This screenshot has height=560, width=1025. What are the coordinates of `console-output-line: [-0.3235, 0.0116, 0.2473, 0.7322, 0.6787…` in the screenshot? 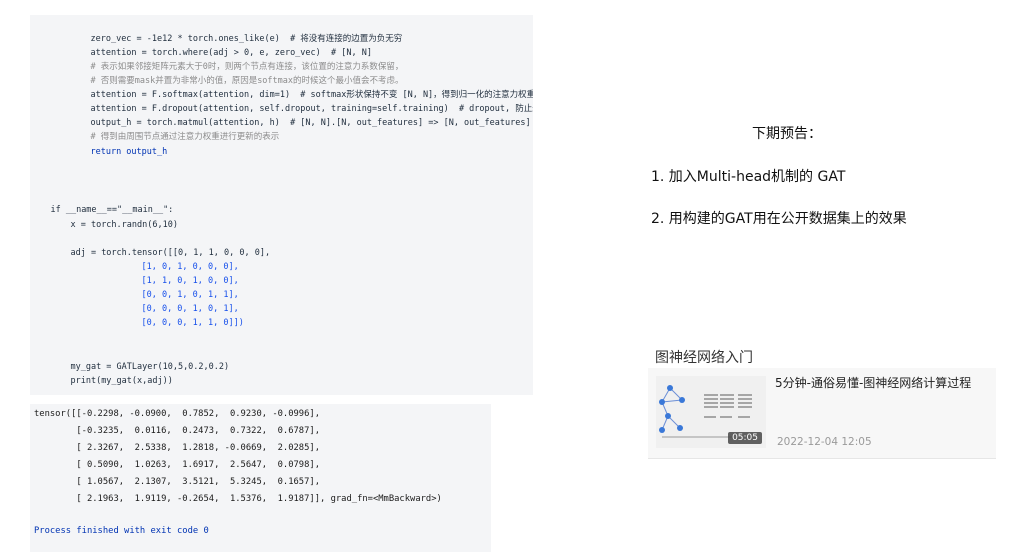 It's located at (177, 431).